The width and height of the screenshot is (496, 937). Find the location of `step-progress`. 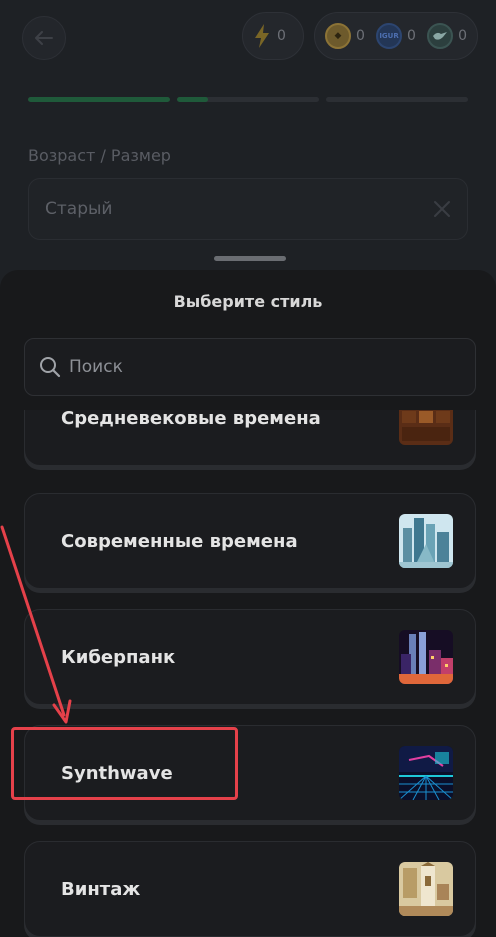

step-progress is located at coordinates (248, 99).